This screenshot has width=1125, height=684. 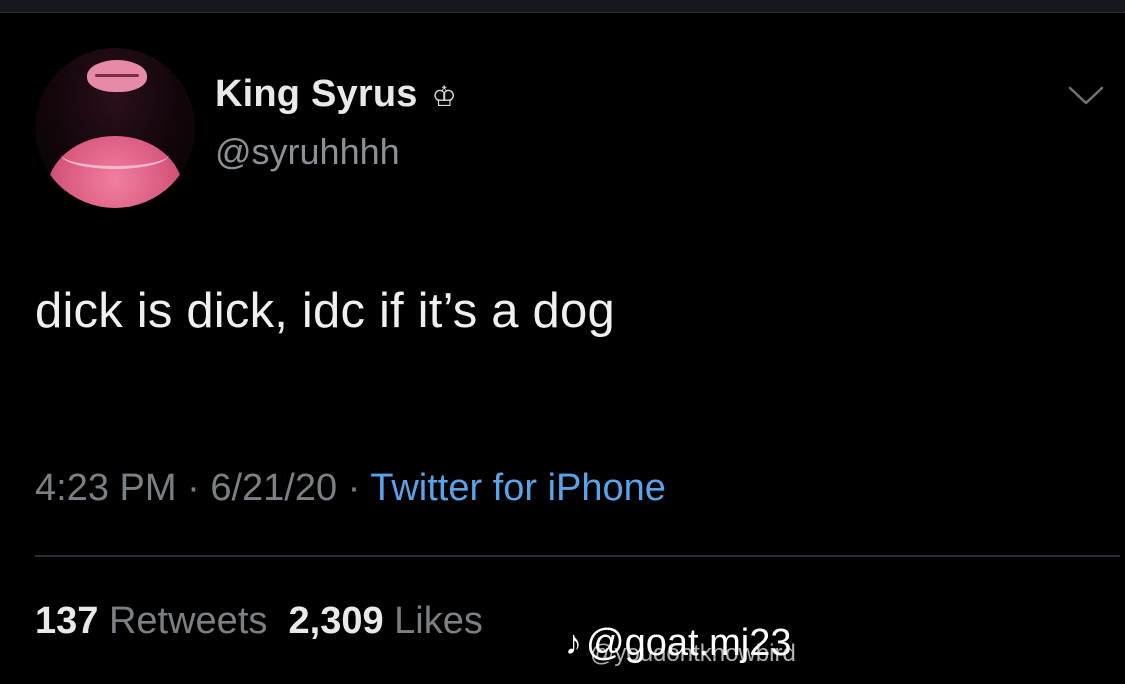 What do you see at coordinates (106, 488) in the screenshot?
I see `tweet-time: 4:23 PM` at bounding box center [106, 488].